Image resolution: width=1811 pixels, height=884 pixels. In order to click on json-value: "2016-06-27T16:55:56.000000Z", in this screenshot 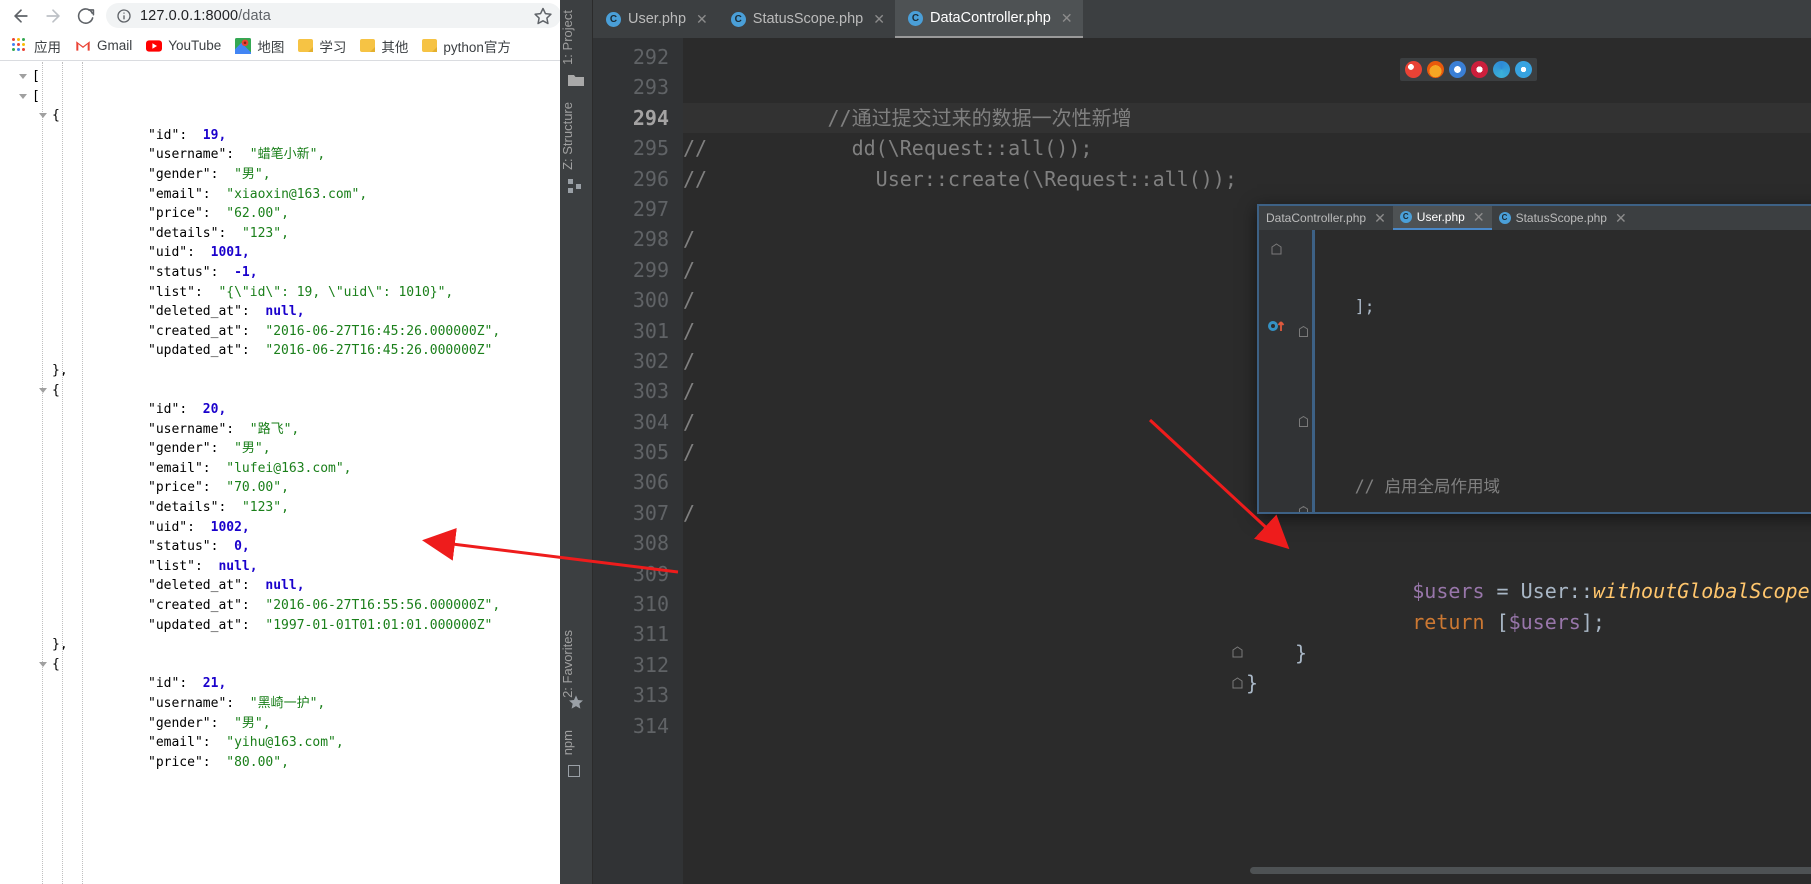, I will do `click(383, 606)`.